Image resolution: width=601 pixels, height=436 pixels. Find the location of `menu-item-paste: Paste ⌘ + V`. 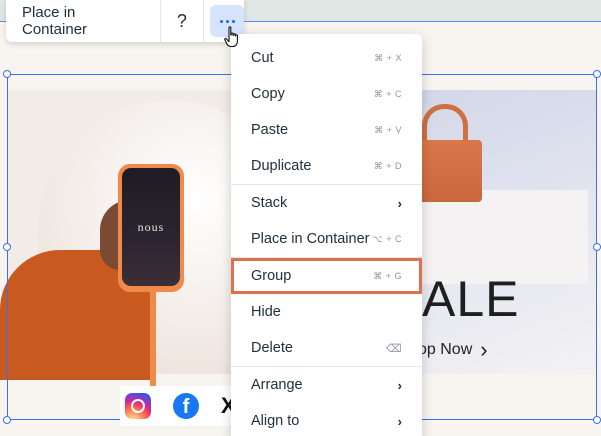

menu-item-paste: Paste ⌘ + V is located at coordinates (326, 130).